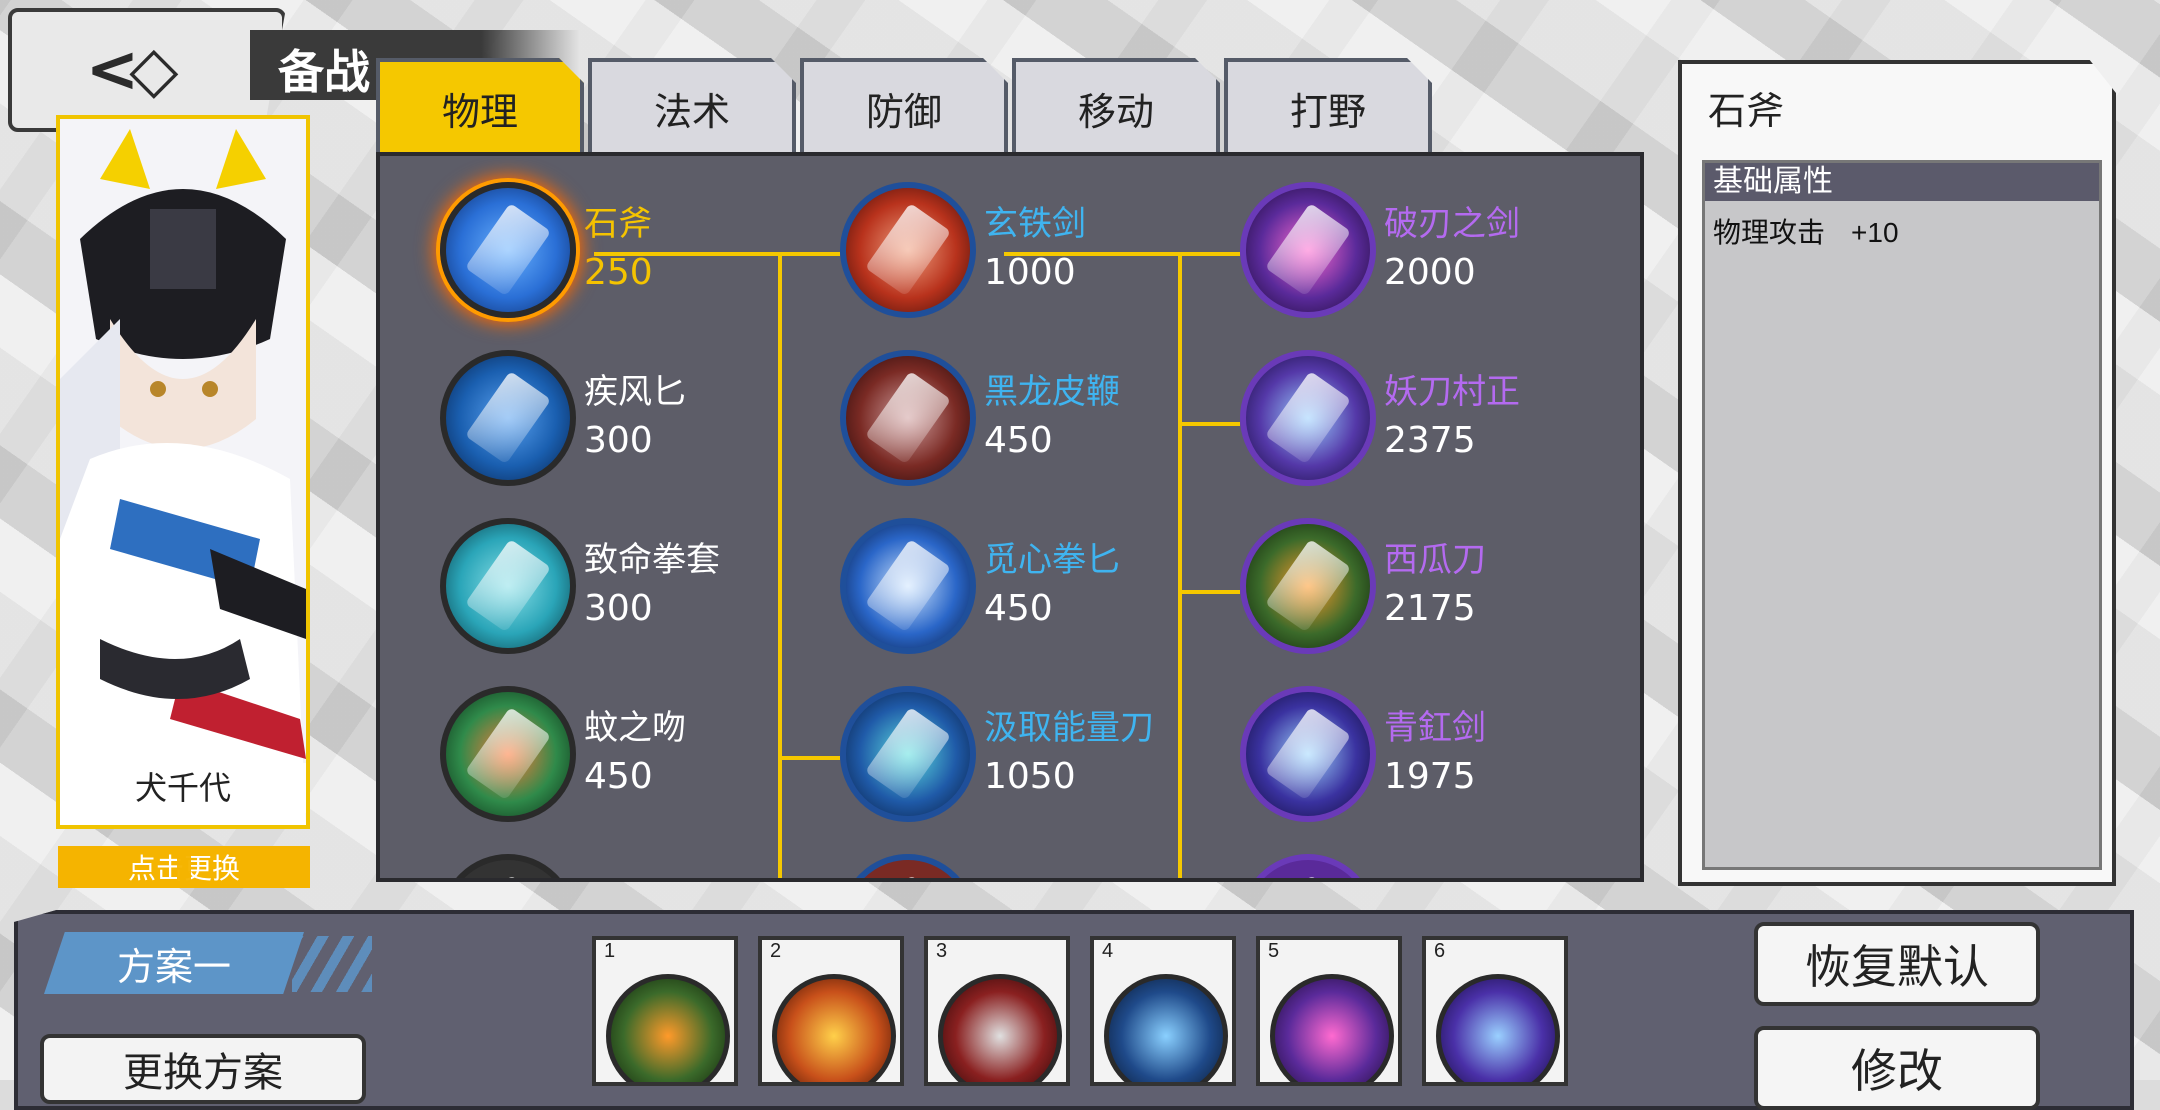 Image resolution: width=2160 pixels, height=1110 pixels. Describe the element at coordinates (1030, 776) in the screenshot. I see `item-price: 1050` at that location.